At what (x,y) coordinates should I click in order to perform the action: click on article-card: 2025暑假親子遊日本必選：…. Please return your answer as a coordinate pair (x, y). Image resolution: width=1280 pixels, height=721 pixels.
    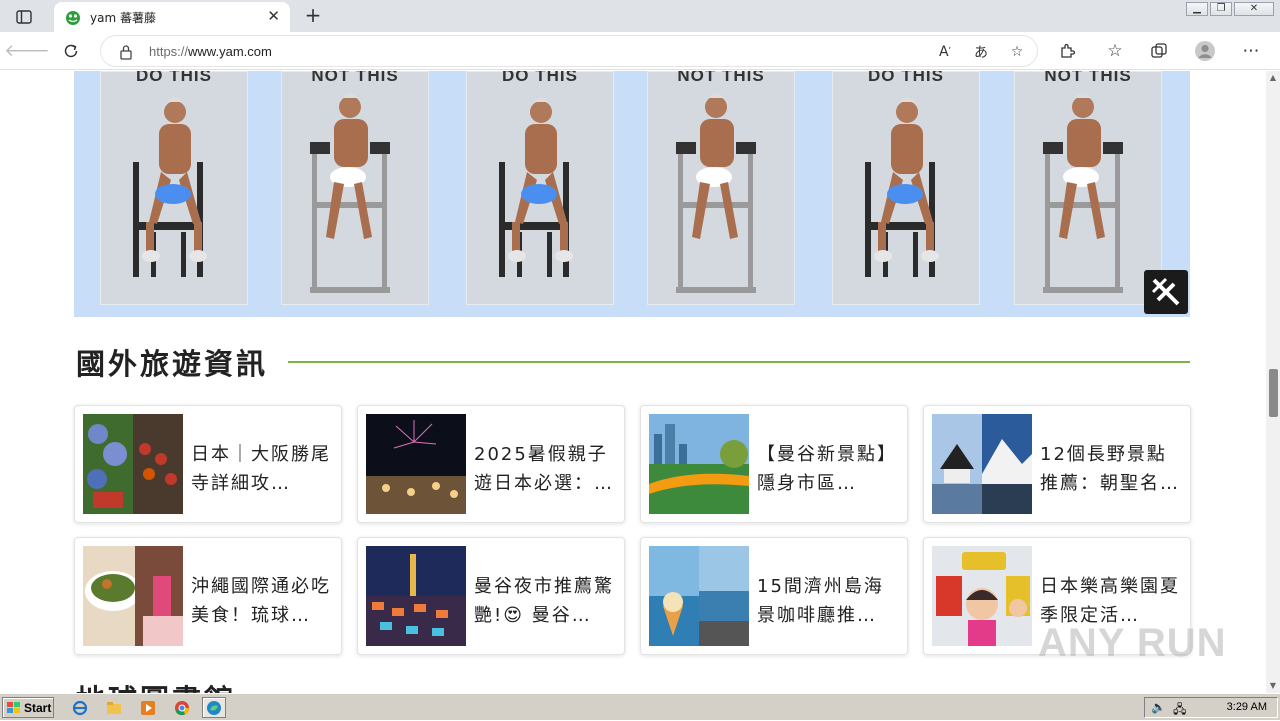
    Looking at the image, I should click on (491, 464).